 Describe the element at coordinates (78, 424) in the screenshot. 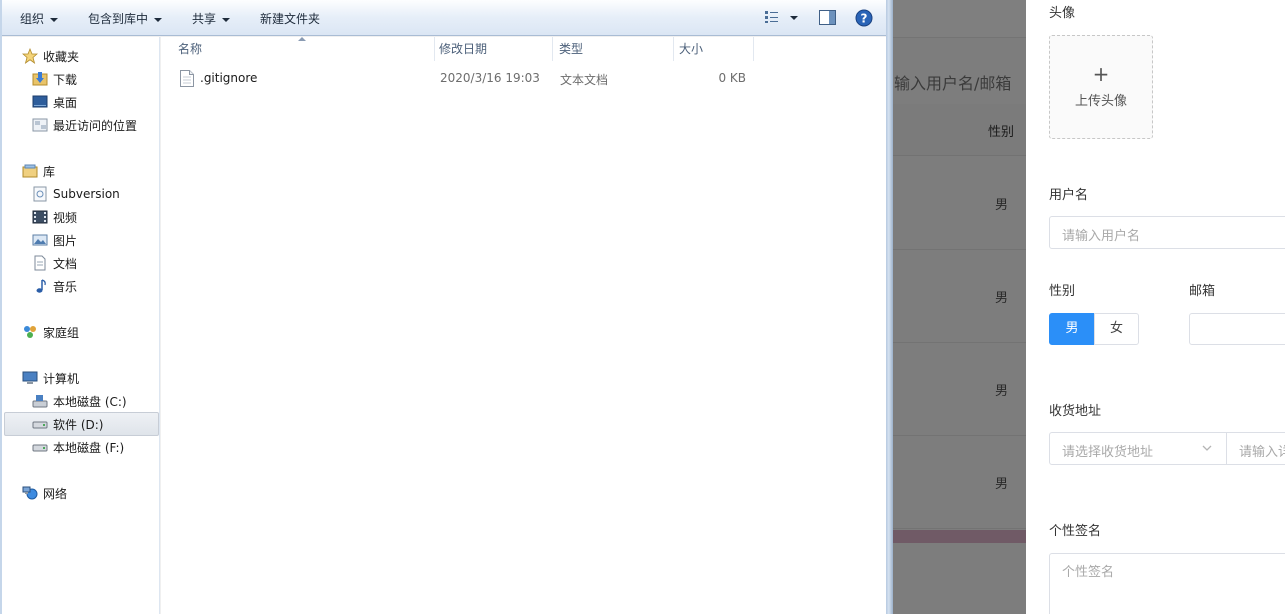

I see `nav-drive-d-label: 软件 (D:)` at that location.